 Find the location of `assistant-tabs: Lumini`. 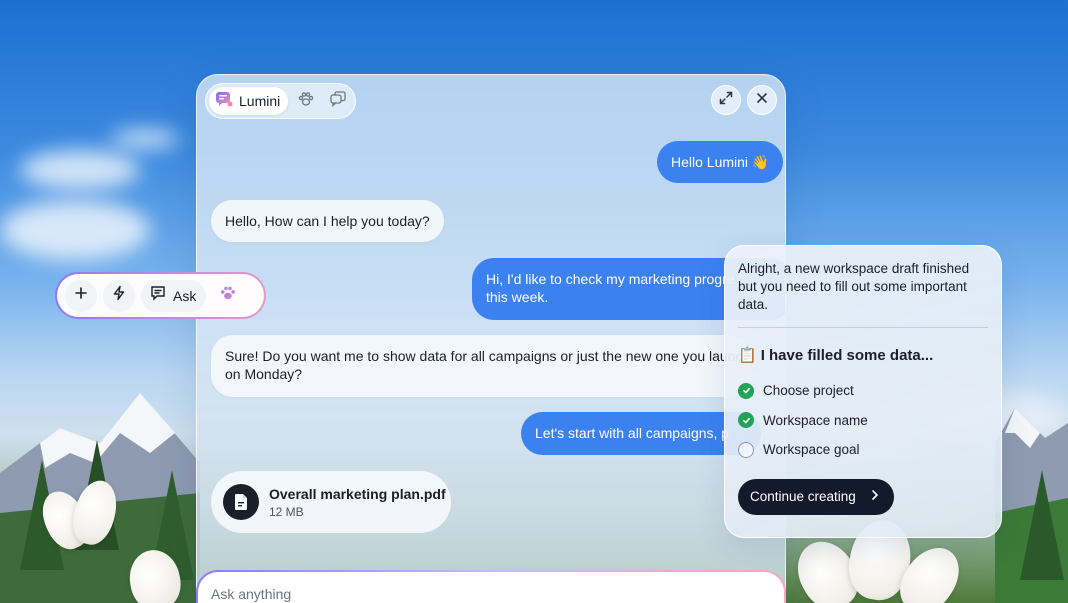

assistant-tabs: Lumini is located at coordinates (281, 101).